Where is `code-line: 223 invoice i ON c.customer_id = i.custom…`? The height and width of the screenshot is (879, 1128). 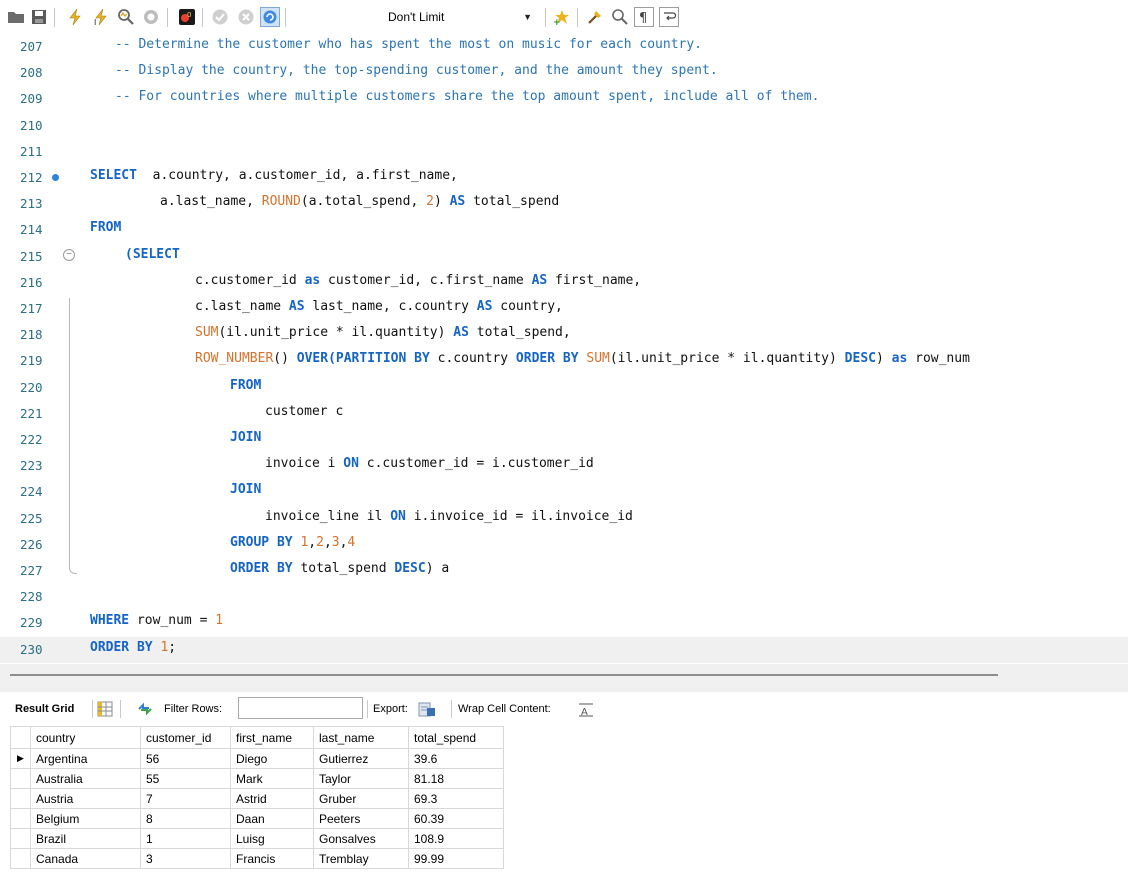 code-line: 223 invoice i ON c.customer_id = i.custom… is located at coordinates (564, 466).